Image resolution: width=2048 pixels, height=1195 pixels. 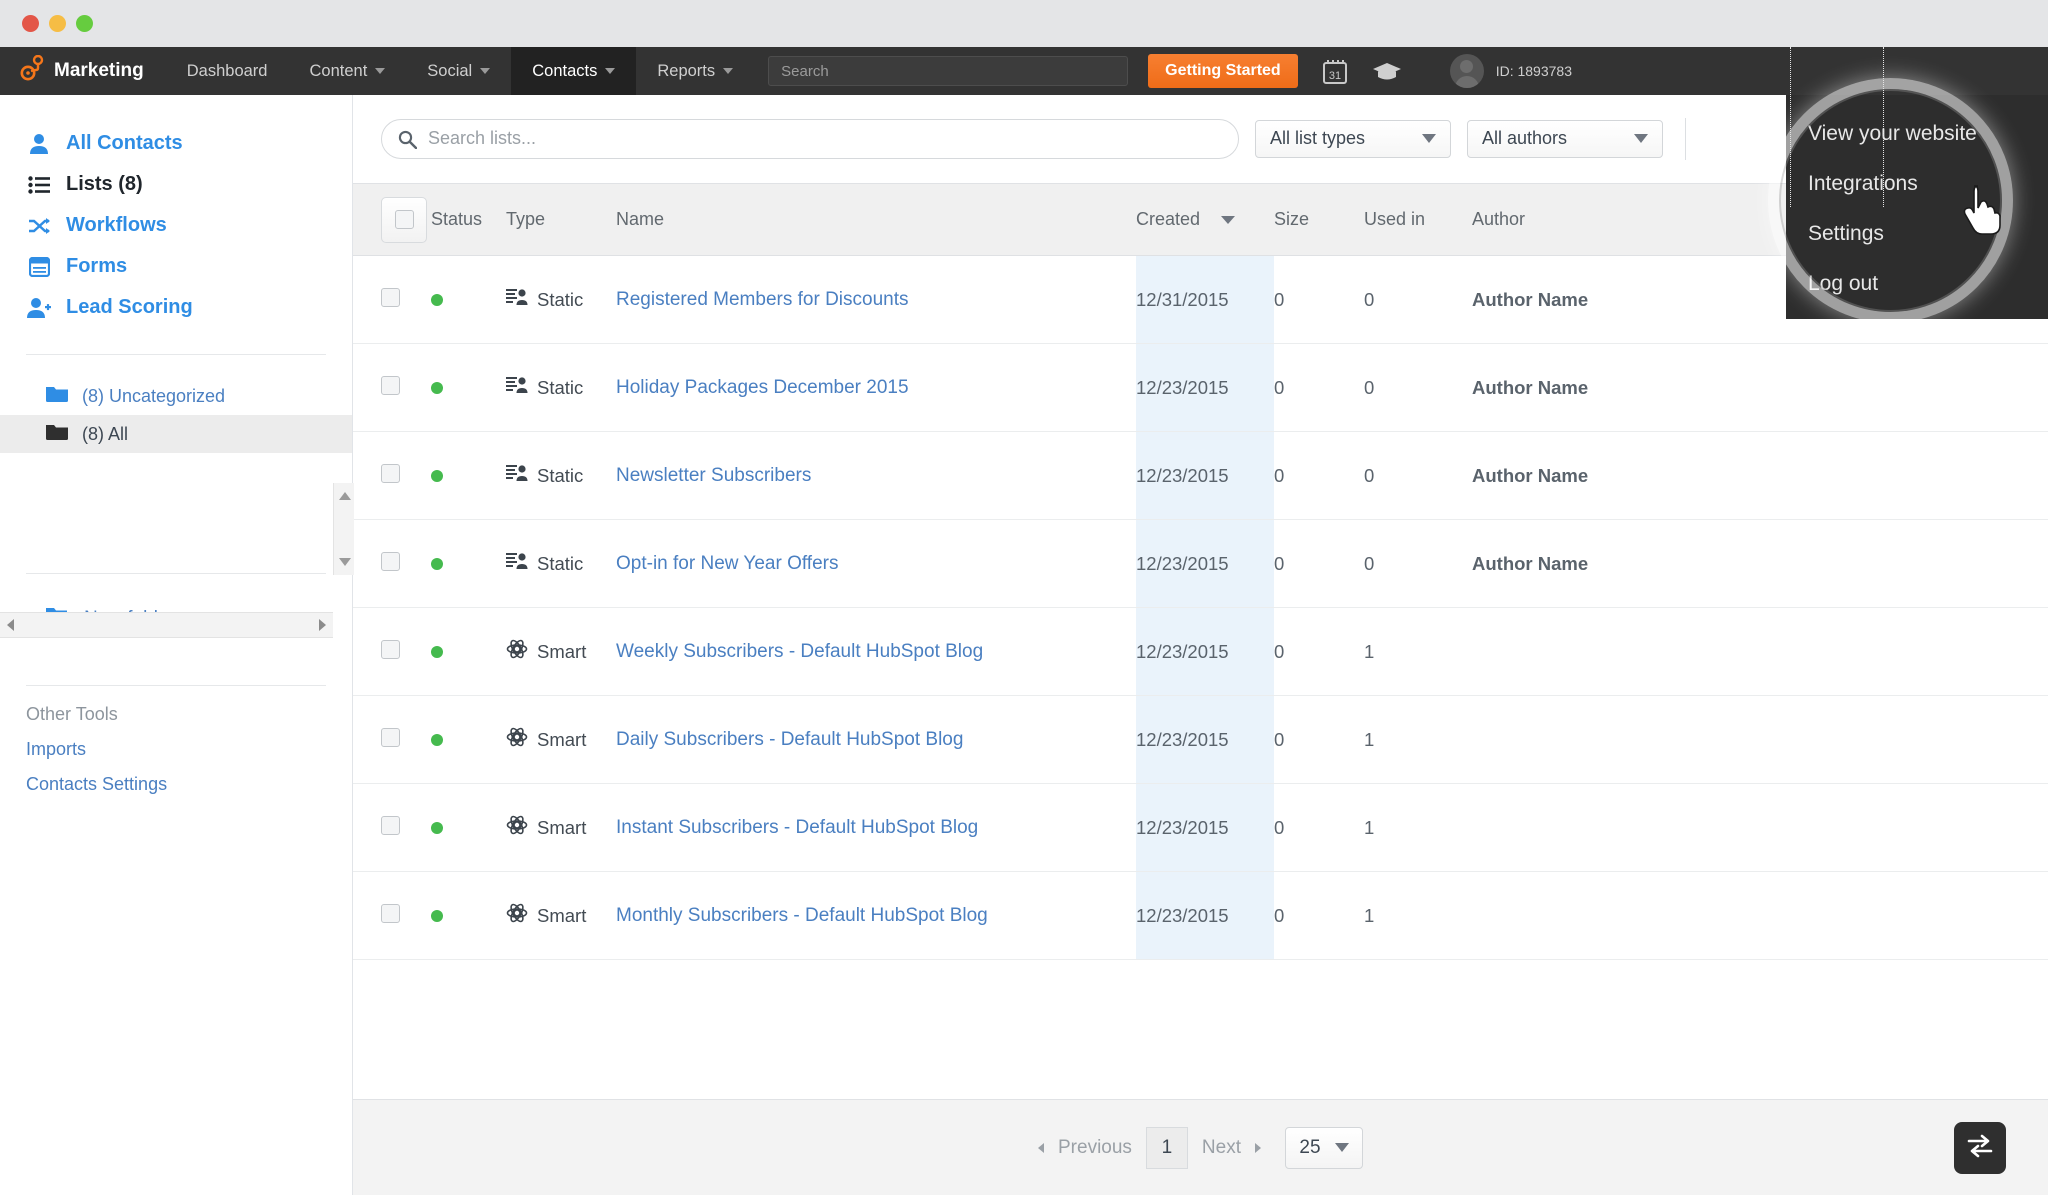 I want to click on nav-item-dashboard: Dashboard, so click(x=227, y=71).